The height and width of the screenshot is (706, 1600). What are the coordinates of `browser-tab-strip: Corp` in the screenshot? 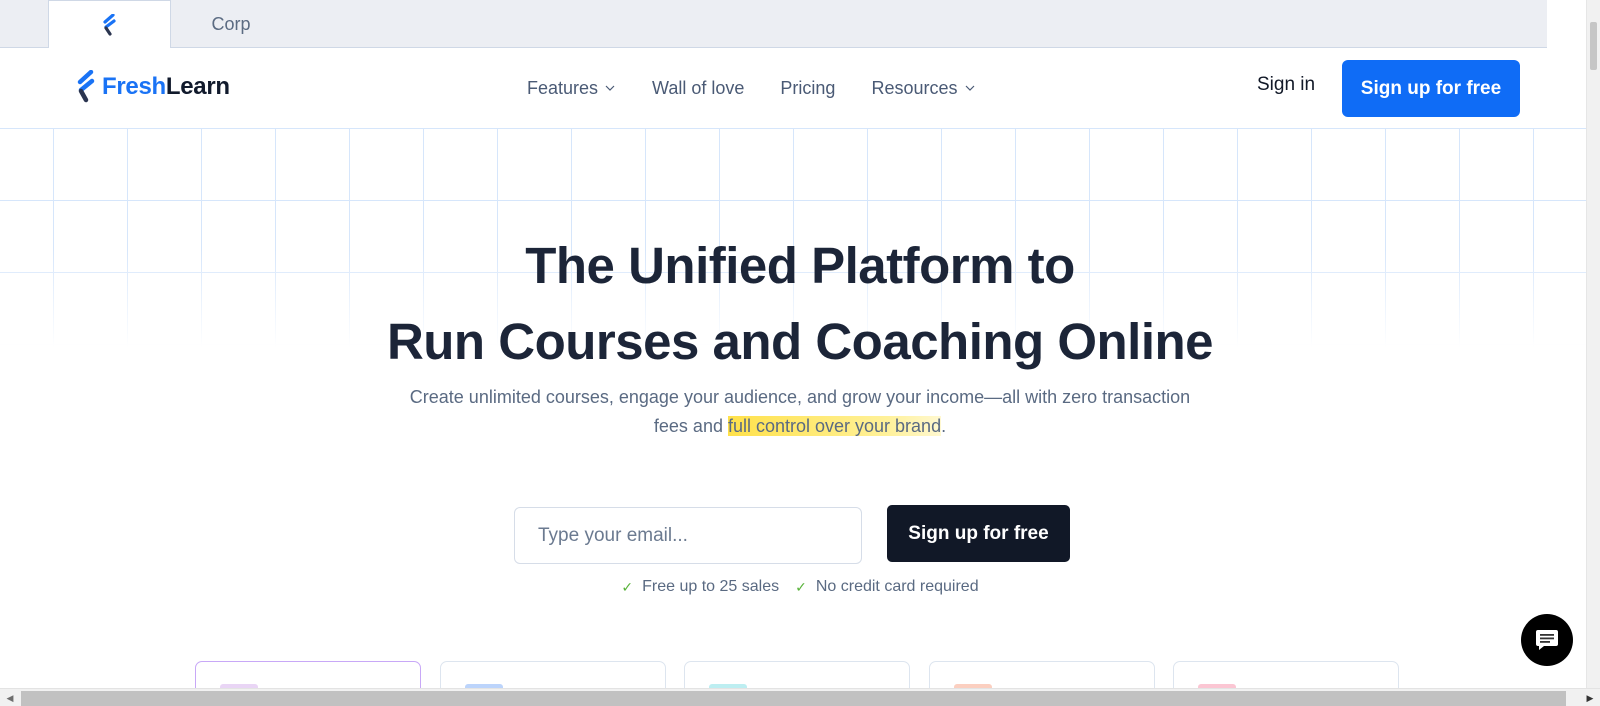 It's located at (773, 24).